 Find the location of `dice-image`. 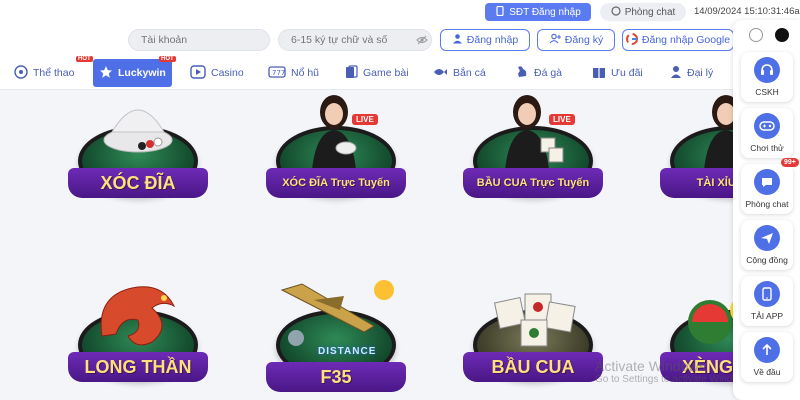

dice-image is located at coordinates (534, 320).